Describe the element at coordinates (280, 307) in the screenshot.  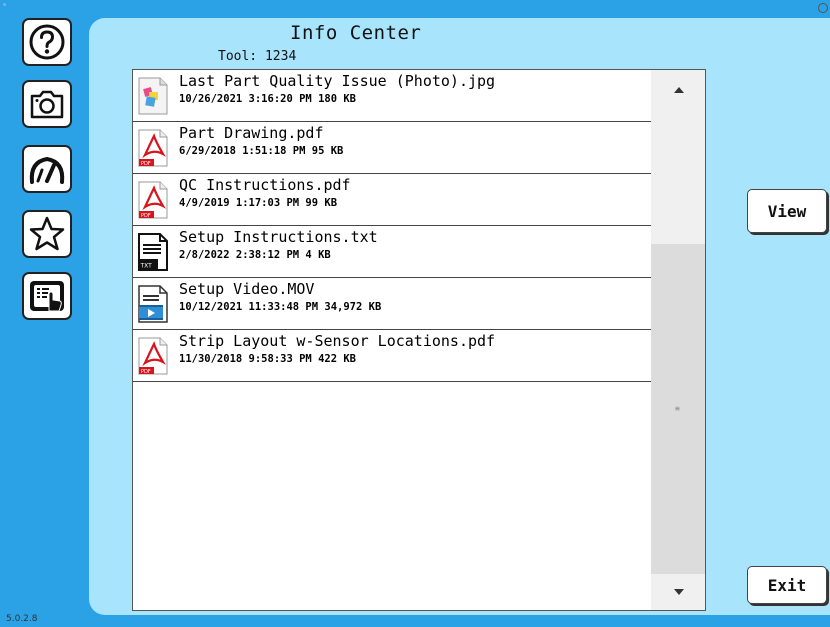
I see `file-meta: 10/12/2021 11:33:48 PM 34,972 KB` at that location.